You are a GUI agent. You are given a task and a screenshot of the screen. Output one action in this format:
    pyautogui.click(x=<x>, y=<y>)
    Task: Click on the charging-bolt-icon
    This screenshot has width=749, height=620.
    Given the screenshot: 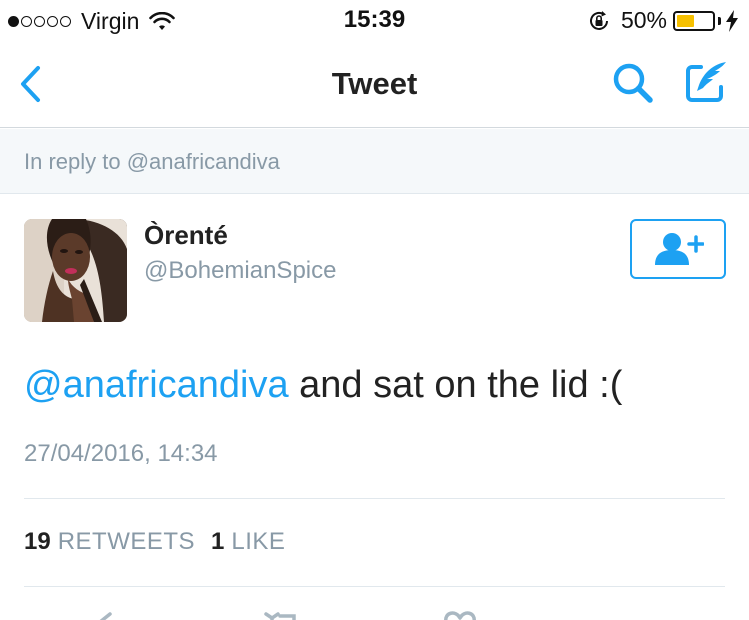 What is the action you would take?
    pyautogui.click(x=732, y=20)
    